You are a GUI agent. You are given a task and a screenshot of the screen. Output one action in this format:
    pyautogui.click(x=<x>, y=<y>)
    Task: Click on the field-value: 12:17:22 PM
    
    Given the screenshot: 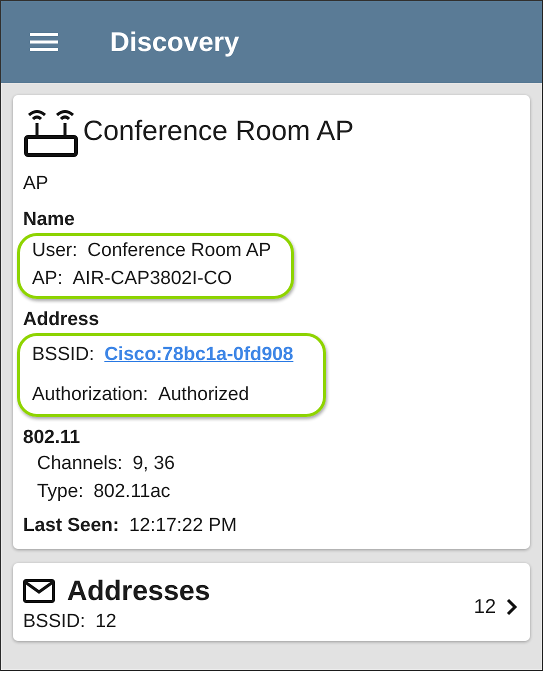 What is the action you would take?
    pyautogui.click(x=183, y=525)
    